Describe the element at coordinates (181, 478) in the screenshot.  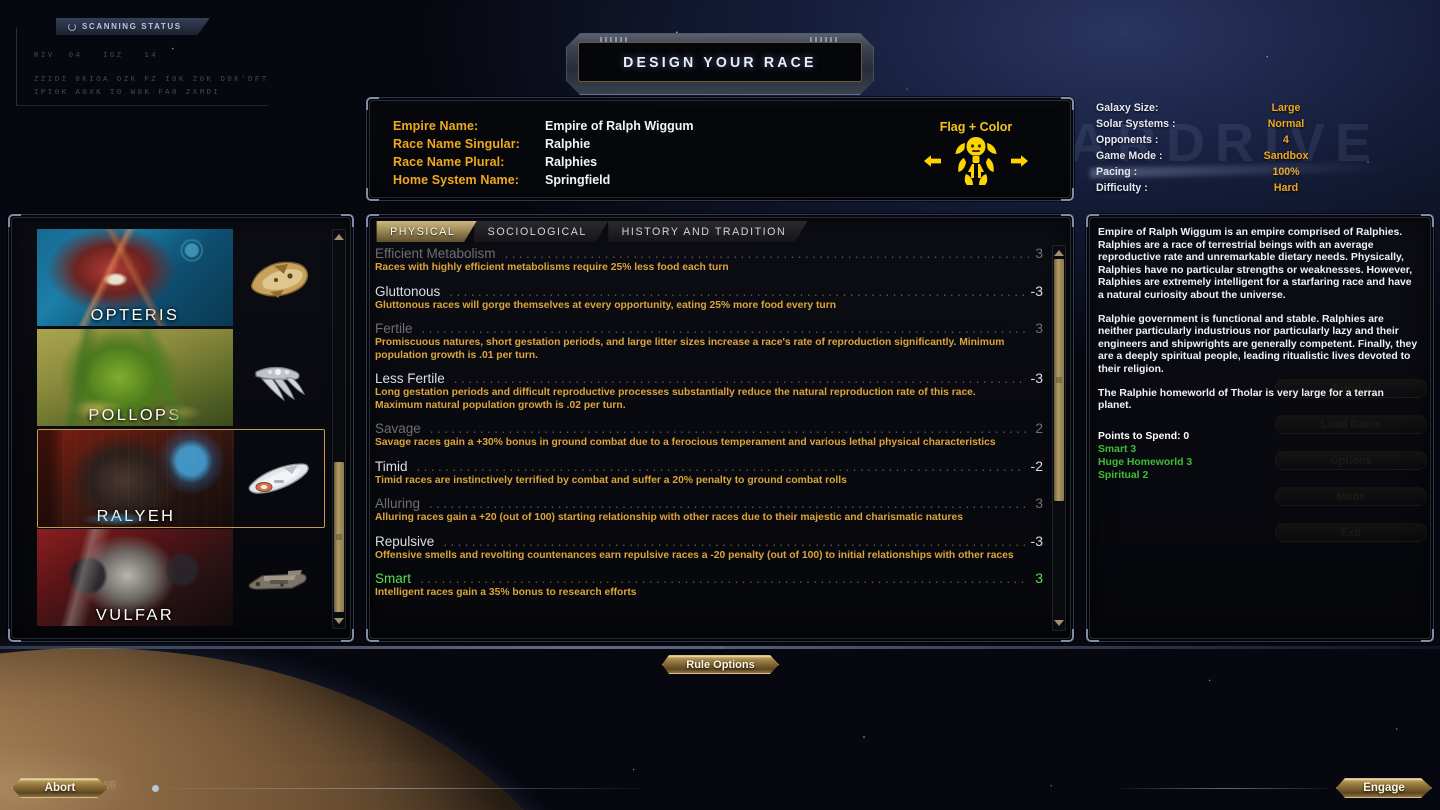
I see `race-list-item: RALYEH` at that location.